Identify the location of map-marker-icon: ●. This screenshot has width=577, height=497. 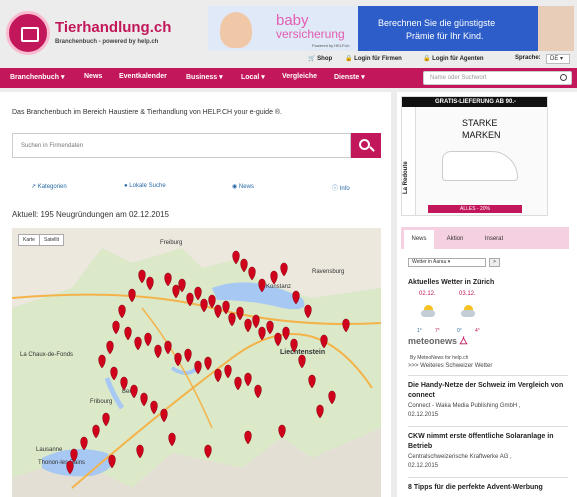
(126, 186).